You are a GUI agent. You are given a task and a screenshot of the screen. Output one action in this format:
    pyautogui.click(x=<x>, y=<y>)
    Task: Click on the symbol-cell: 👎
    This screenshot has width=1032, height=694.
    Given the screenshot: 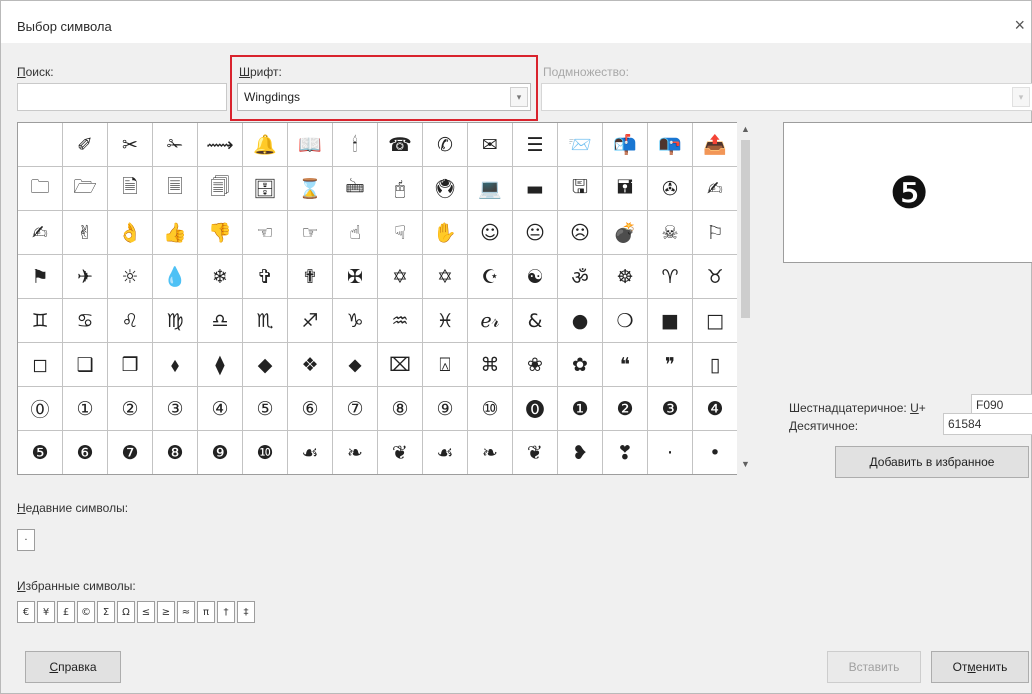 What is the action you would take?
    pyautogui.click(x=220, y=233)
    